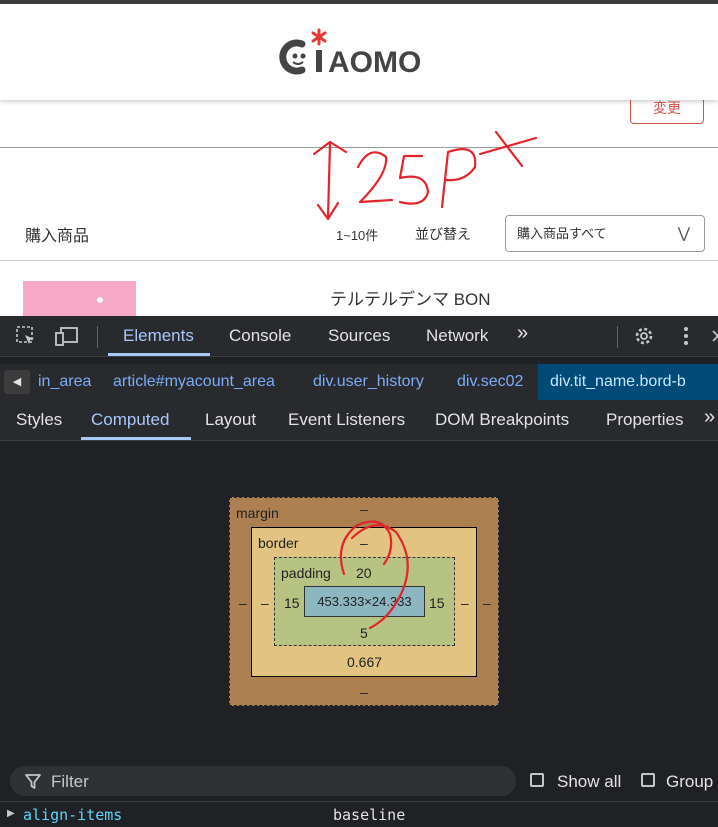 The width and height of the screenshot is (718, 827). What do you see at coordinates (359, 781) in the screenshot?
I see `computed-filter-bar: Filter Show all Group` at bounding box center [359, 781].